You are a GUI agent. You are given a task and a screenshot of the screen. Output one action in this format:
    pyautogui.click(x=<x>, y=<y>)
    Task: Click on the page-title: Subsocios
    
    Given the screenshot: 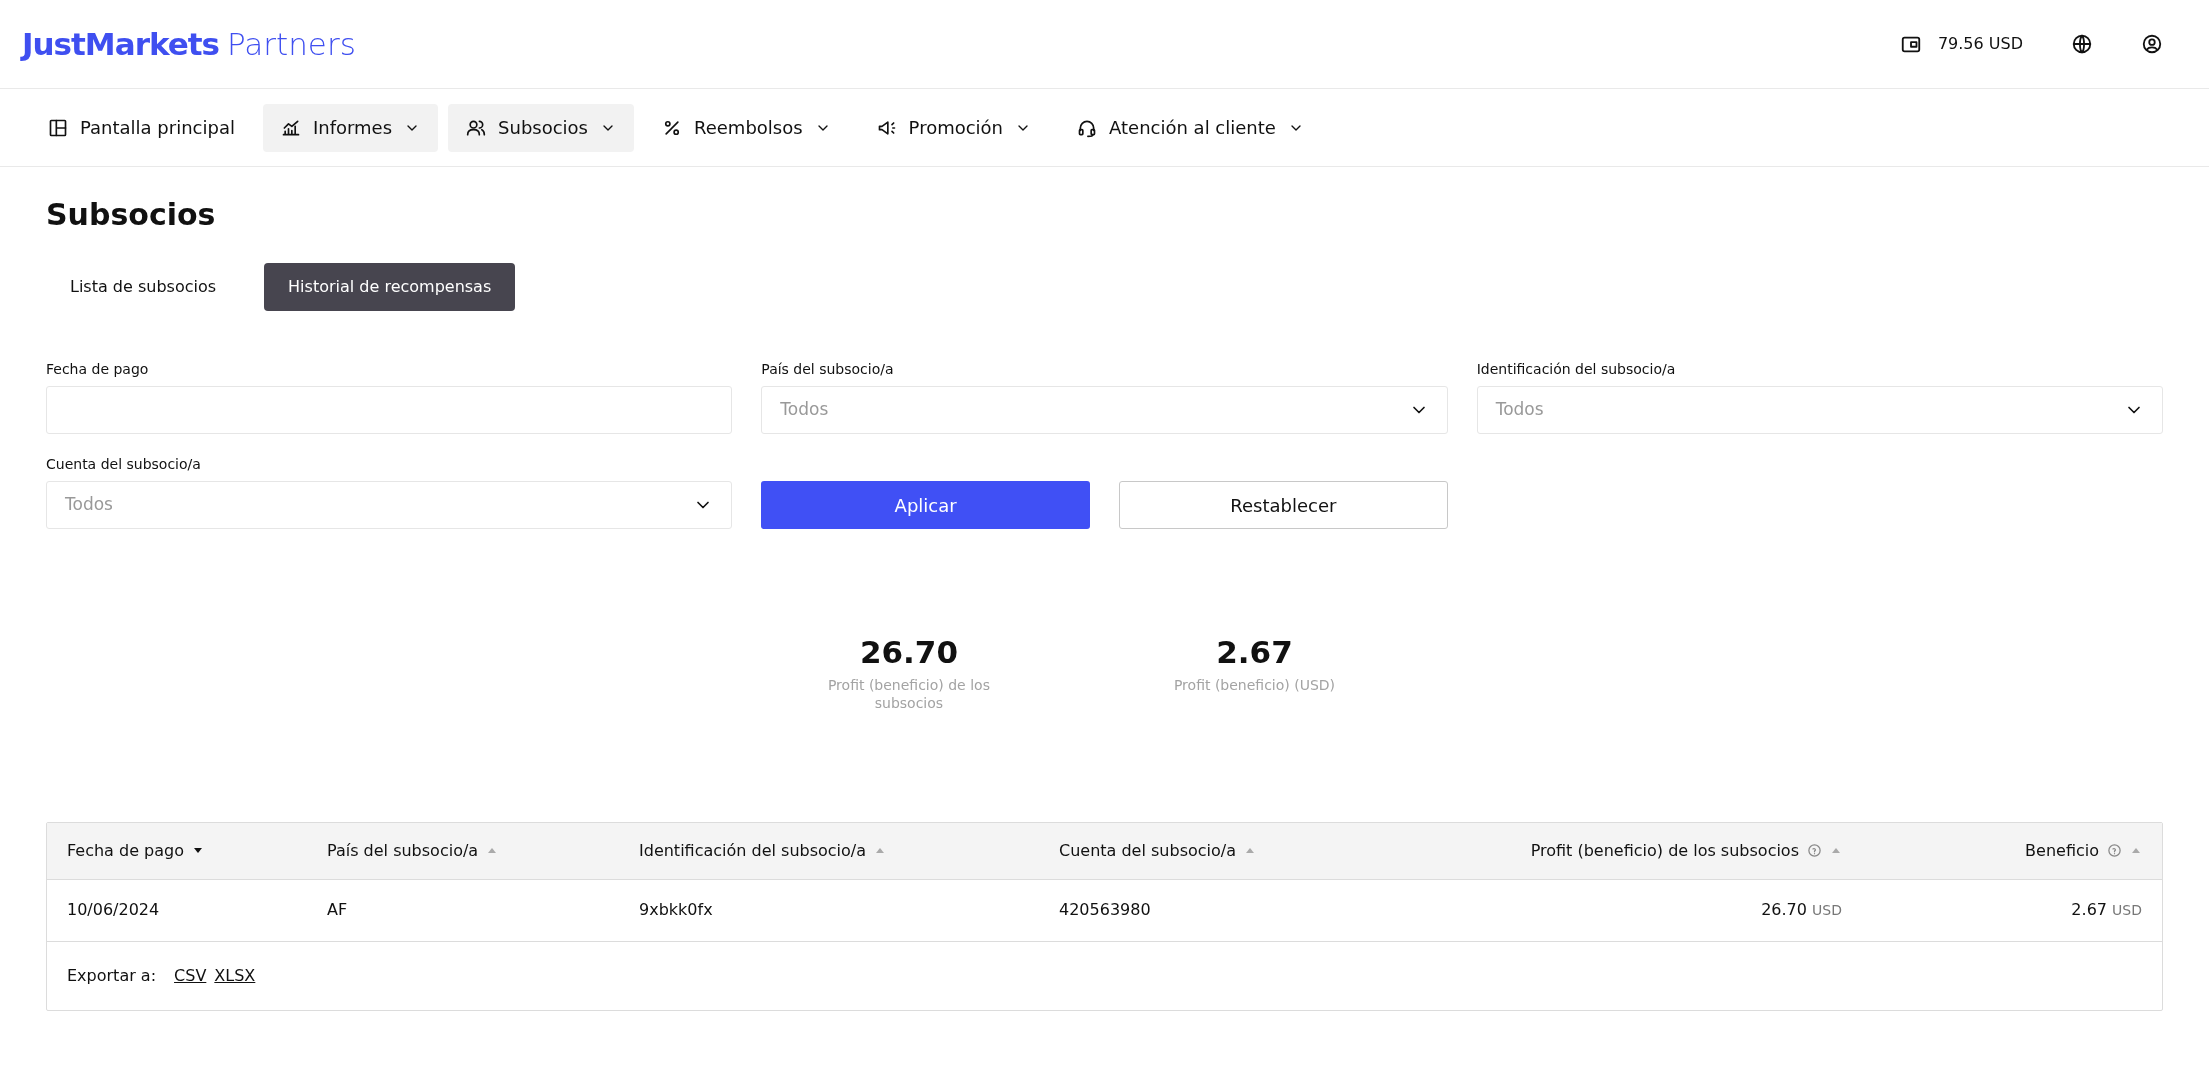 What is the action you would take?
    pyautogui.click(x=131, y=215)
    